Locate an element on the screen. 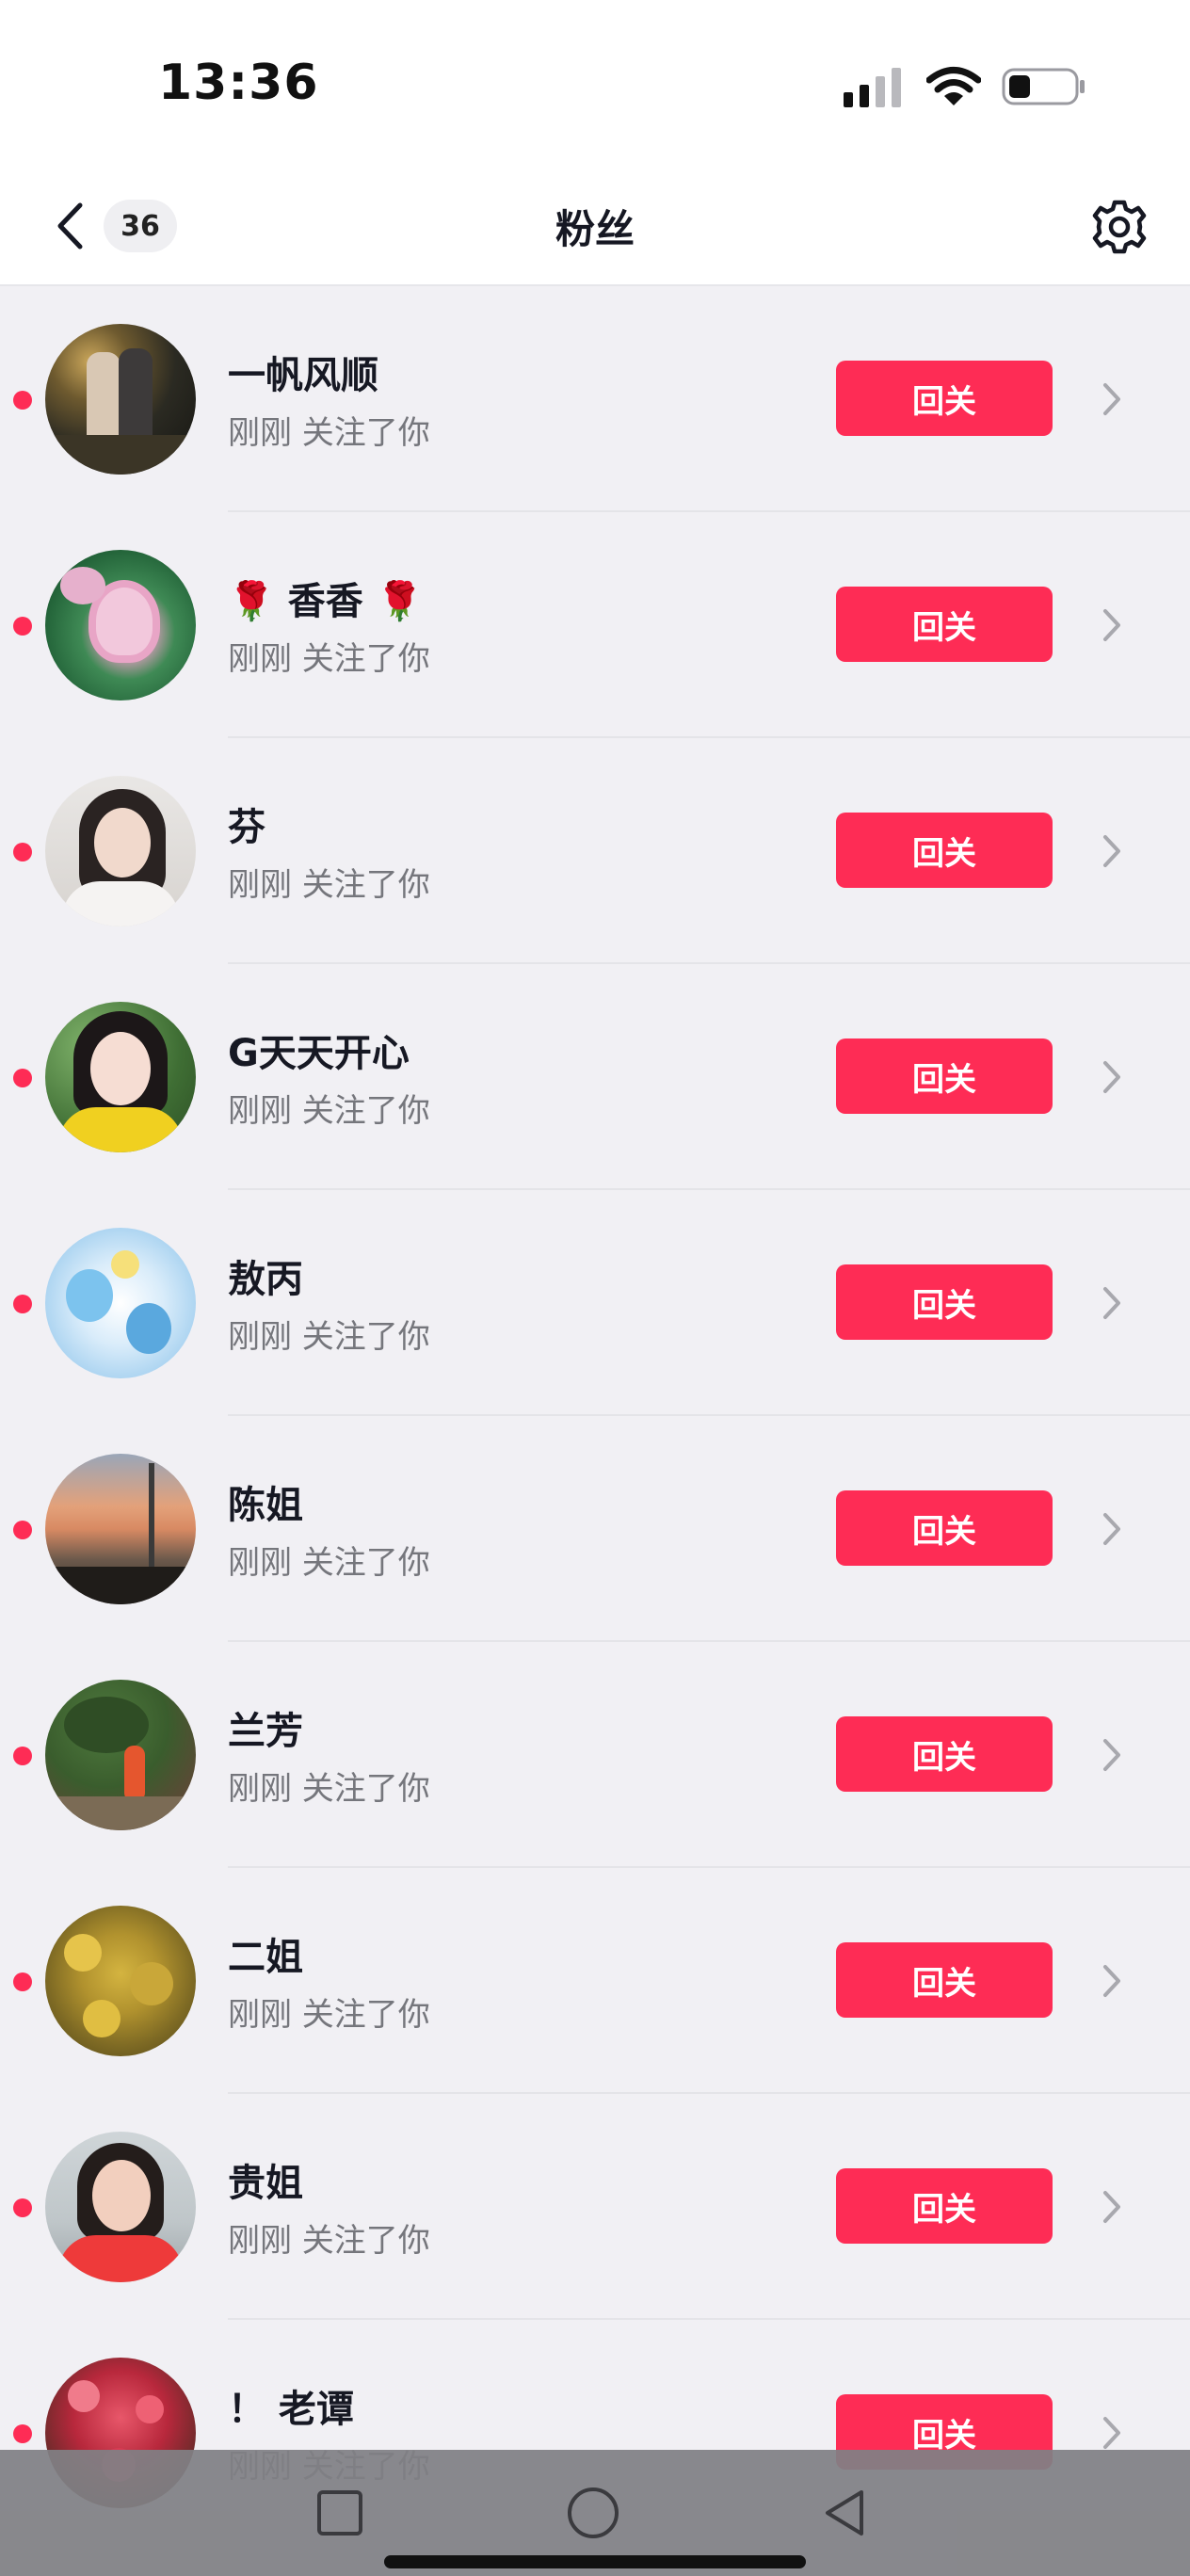 Image resolution: width=1190 pixels, height=2576 pixels. nav-bar: 36 粉丝 is located at coordinates (595, 227).